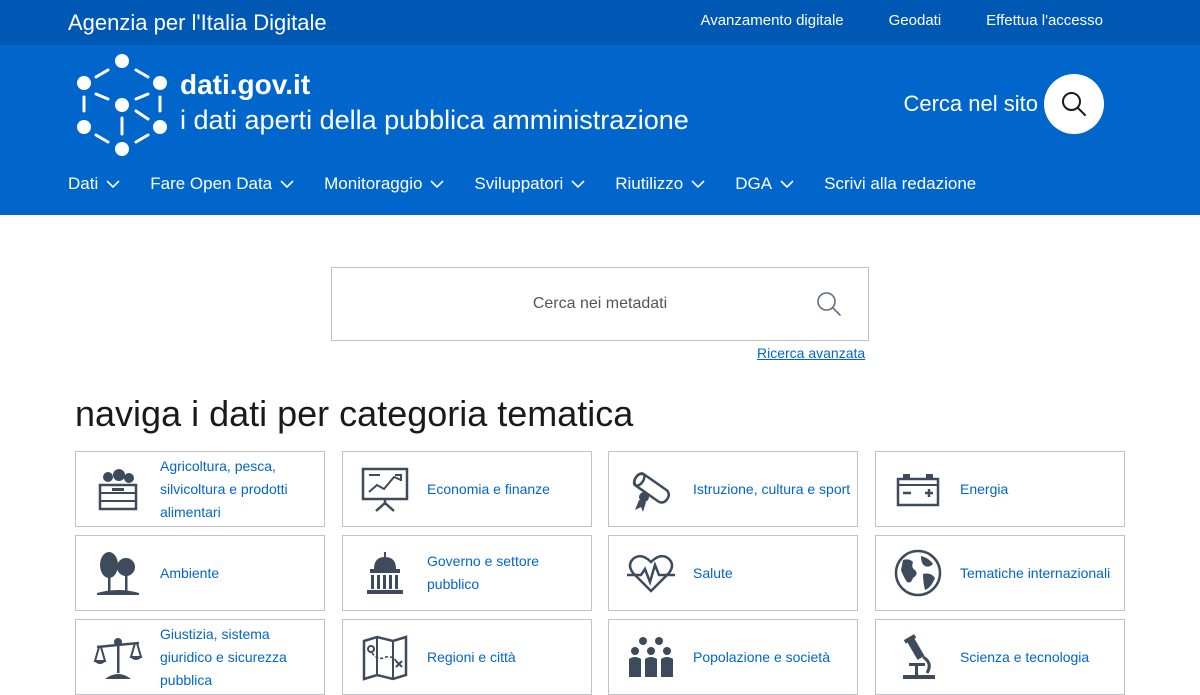 The height and width of the screenshot is (695, 1200). I want to click on site-search-button, so click(1074, 104).